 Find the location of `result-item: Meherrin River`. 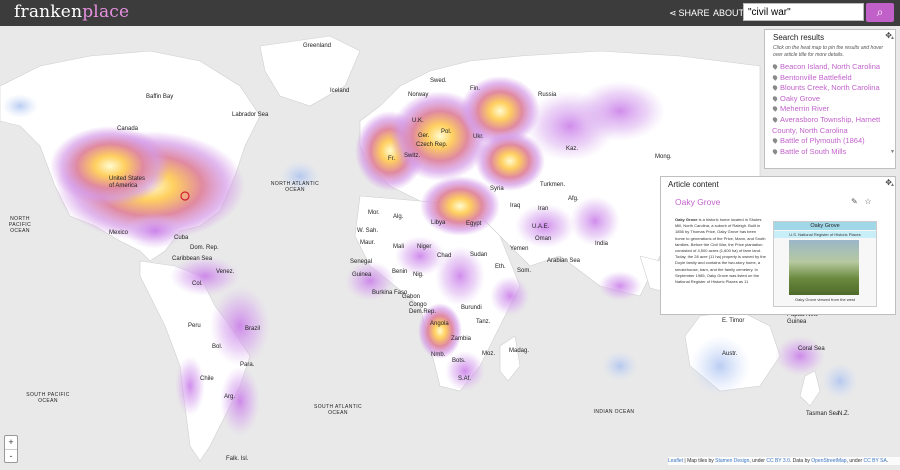

result-item: Meherrin River is located at coordinates (829, 109).